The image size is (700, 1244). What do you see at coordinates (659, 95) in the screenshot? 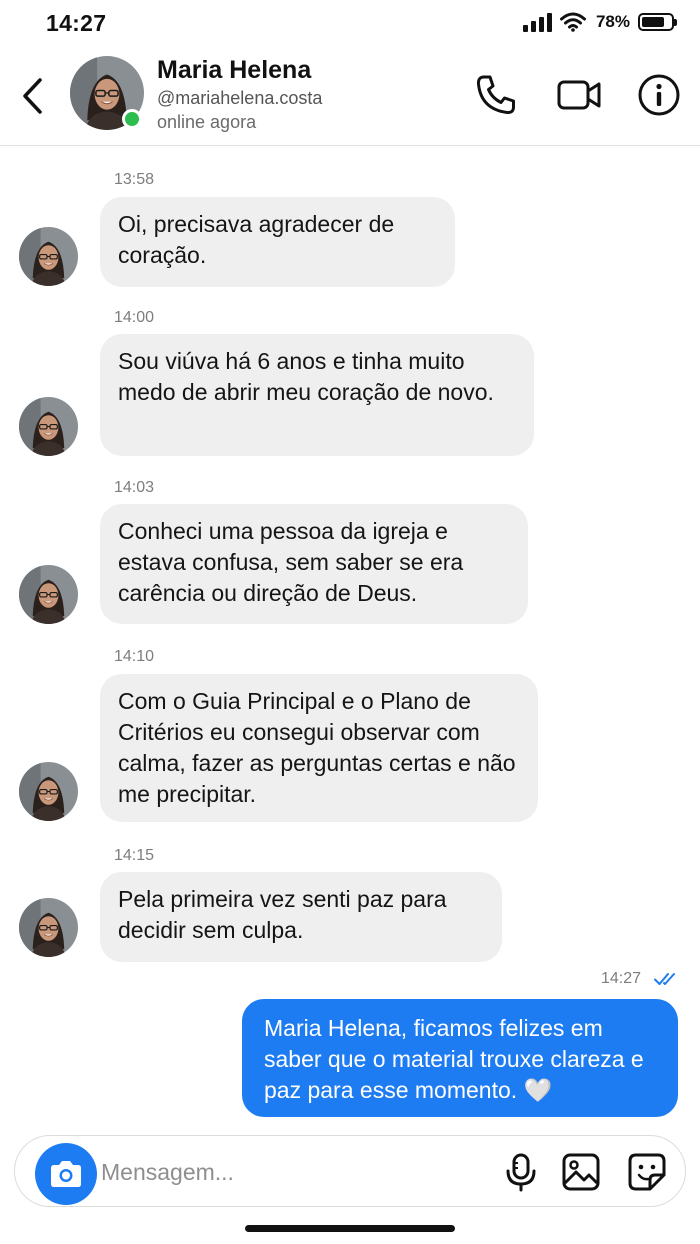
I see `info-icon` at bounding box center [659, 95].